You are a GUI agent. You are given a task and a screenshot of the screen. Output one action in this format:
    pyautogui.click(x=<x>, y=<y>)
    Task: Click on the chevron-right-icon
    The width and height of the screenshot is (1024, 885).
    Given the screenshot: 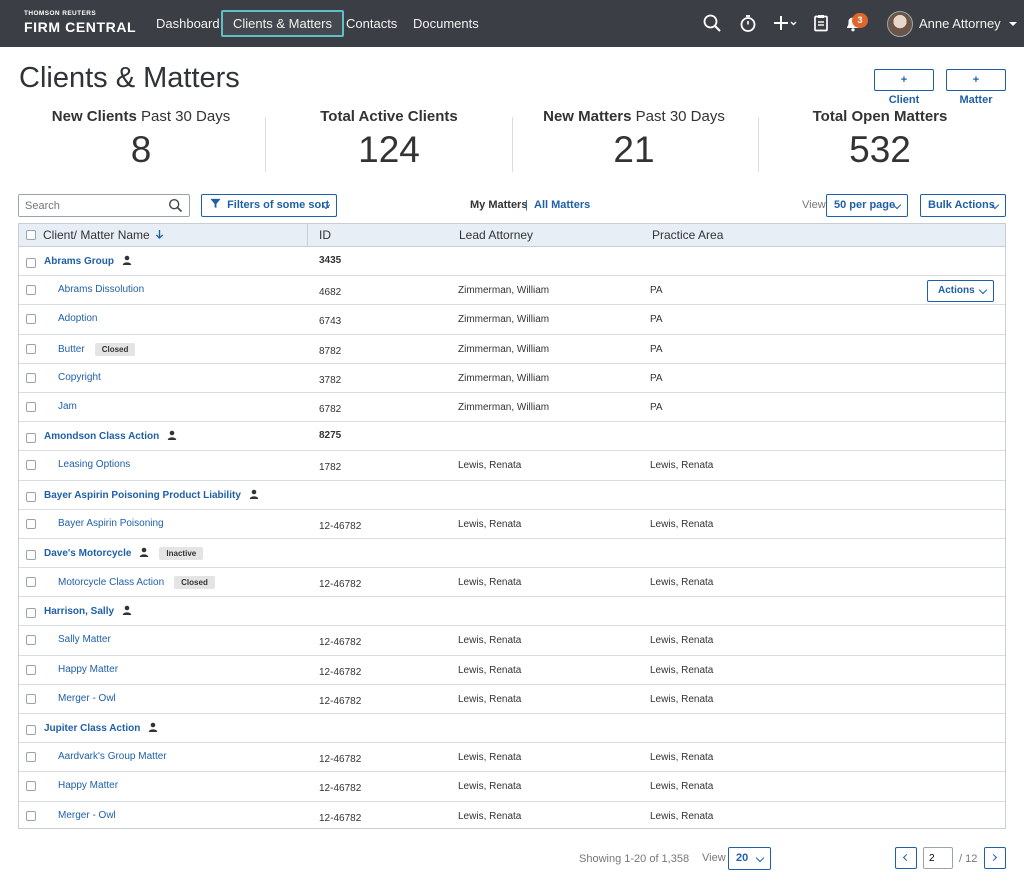 What is the action you would take?
    pyautogui.click(x=993, y=857)
    